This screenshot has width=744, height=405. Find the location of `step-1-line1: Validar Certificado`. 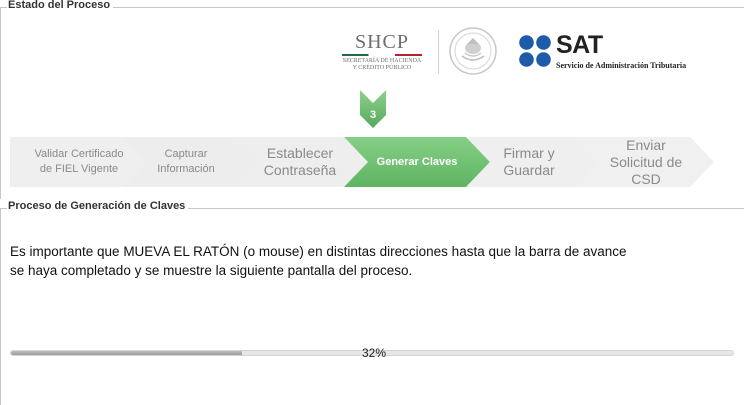

step-1-line1: Validar Certificado is located at coordinates (79, 154).